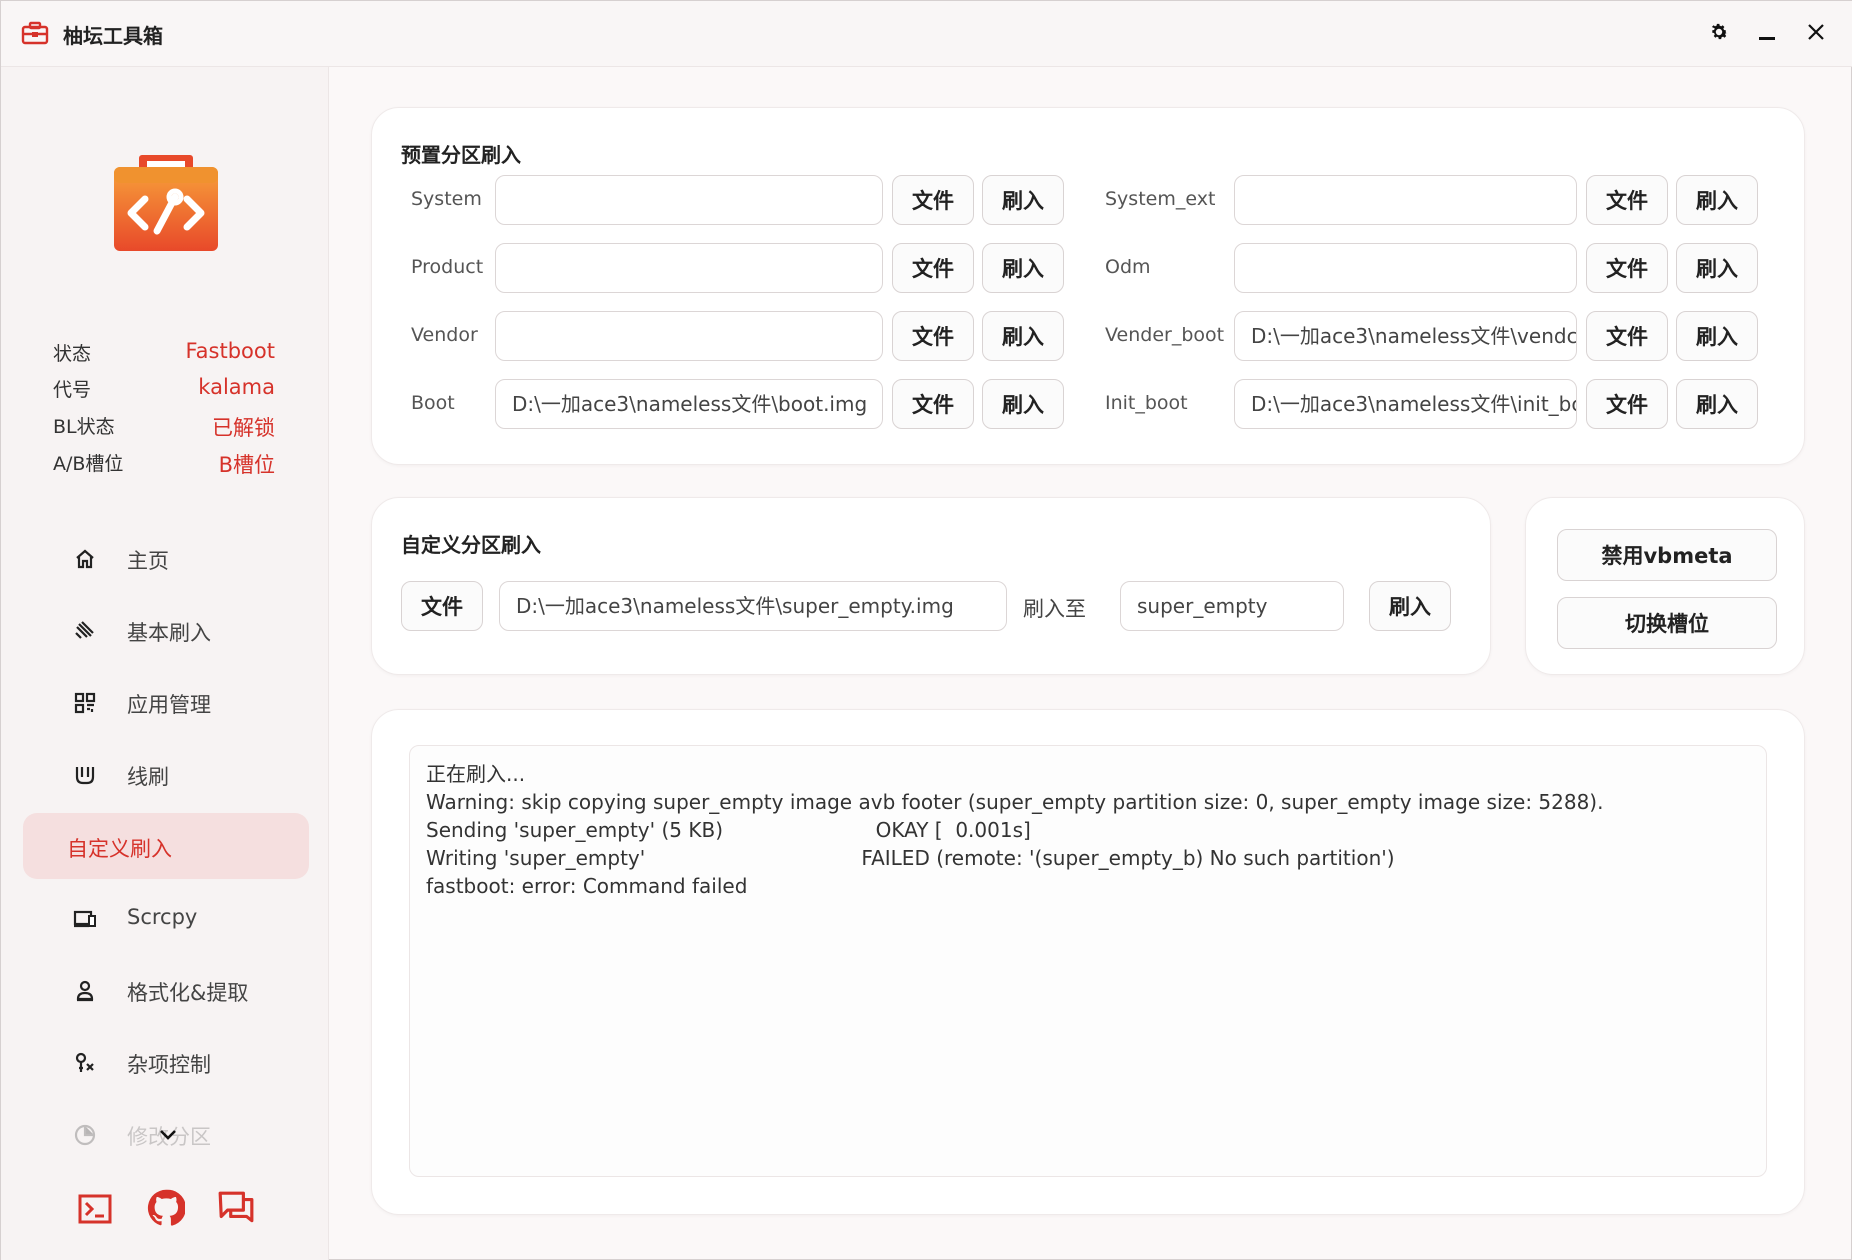 This screenshot has height=1260, width=1852. I want to click on nav-item-home: 主页, so click(166, 558).